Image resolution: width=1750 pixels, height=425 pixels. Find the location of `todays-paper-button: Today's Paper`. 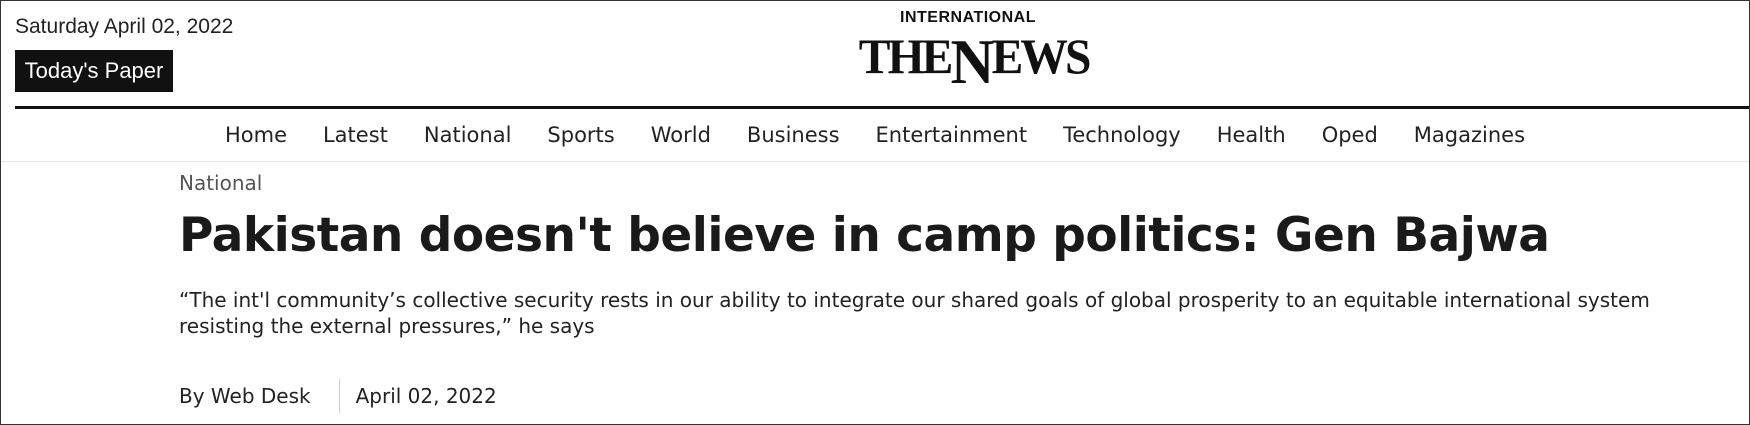

todays-paper-button: Today's Paper is located at coordinates (94, 71).